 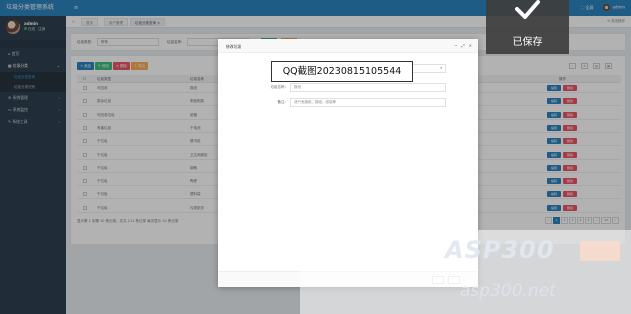 I want to click on modal-controls: − ⤢ ×, so click(x=463, y=45).